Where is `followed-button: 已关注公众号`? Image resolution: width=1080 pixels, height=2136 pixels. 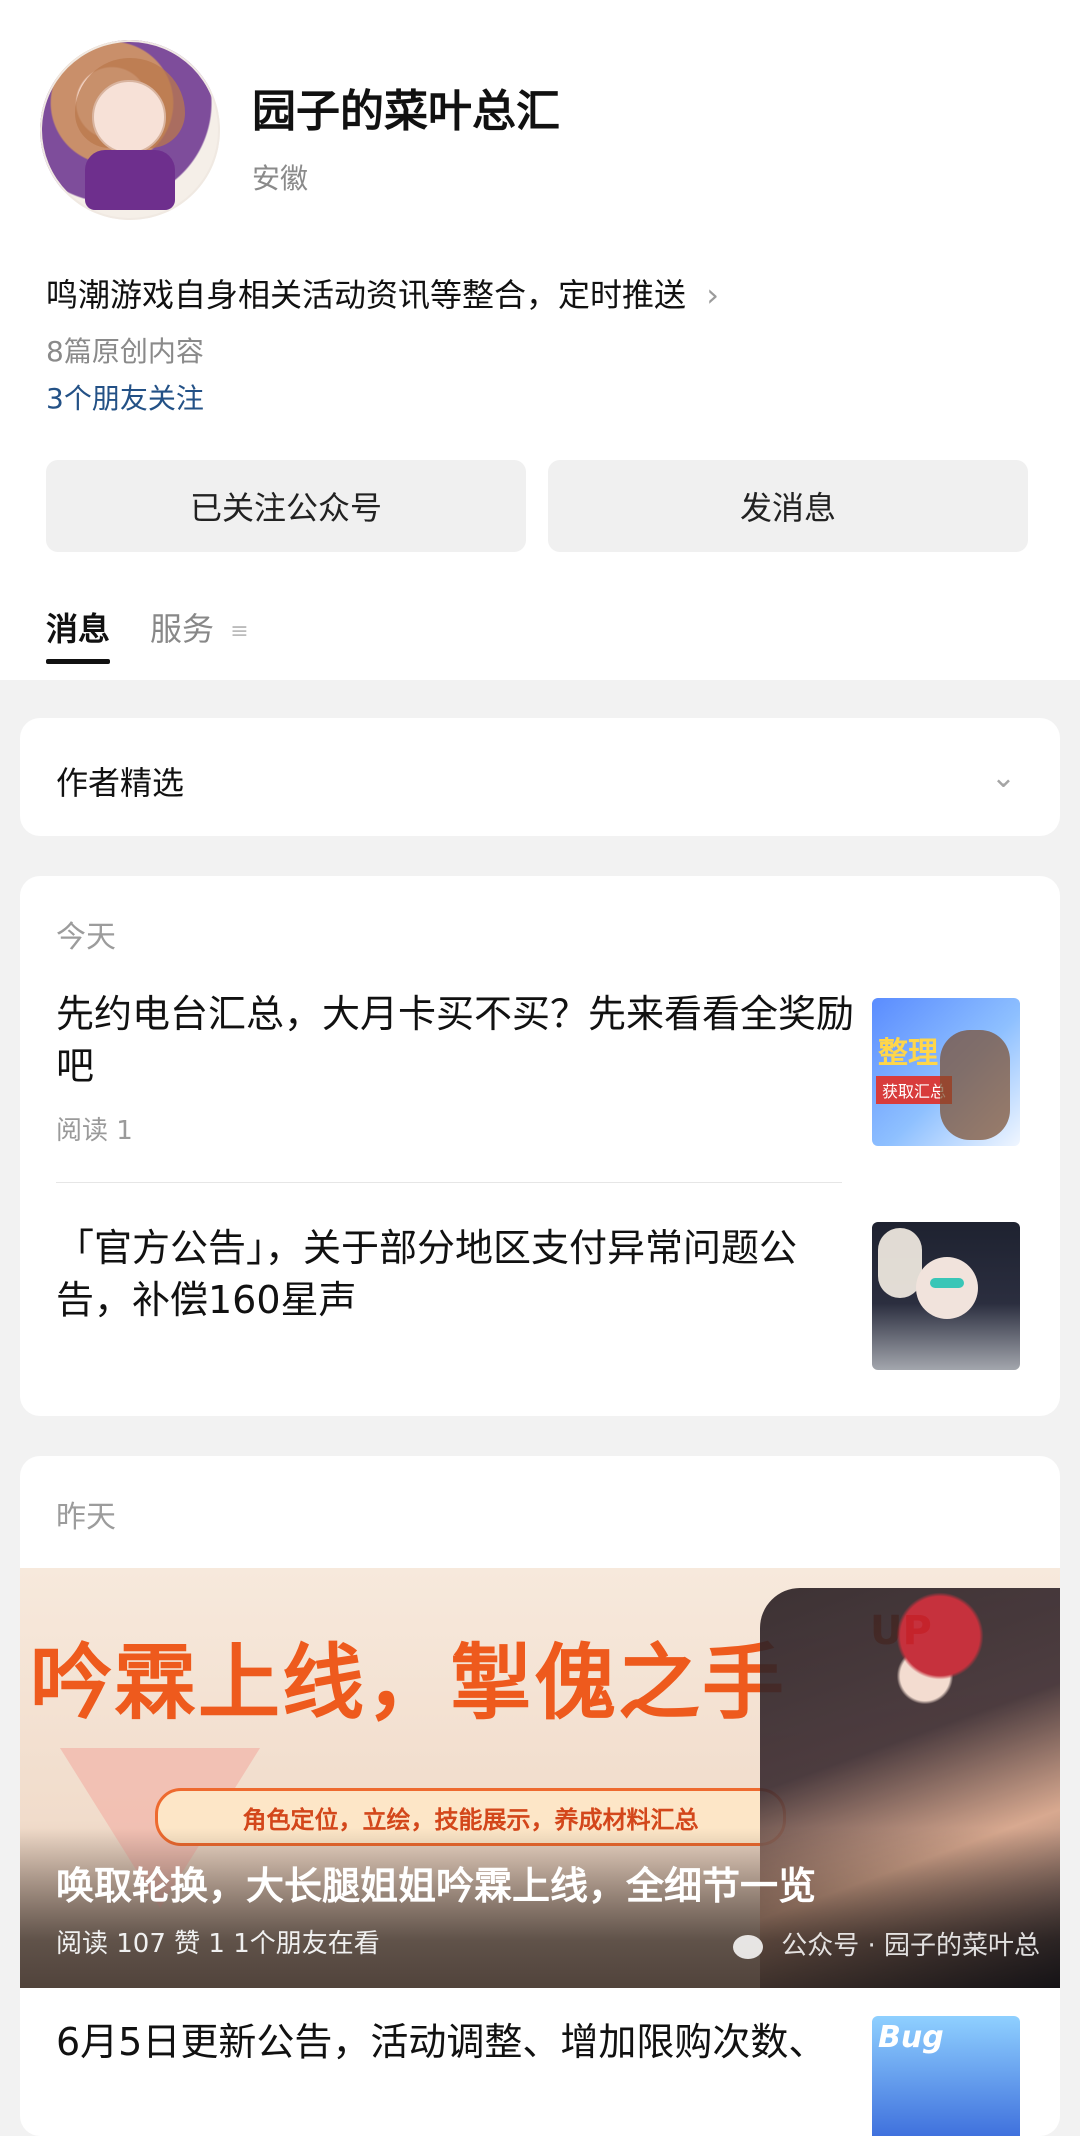 followed-button: 已关注公众号 is located at coordinates (286, 506).